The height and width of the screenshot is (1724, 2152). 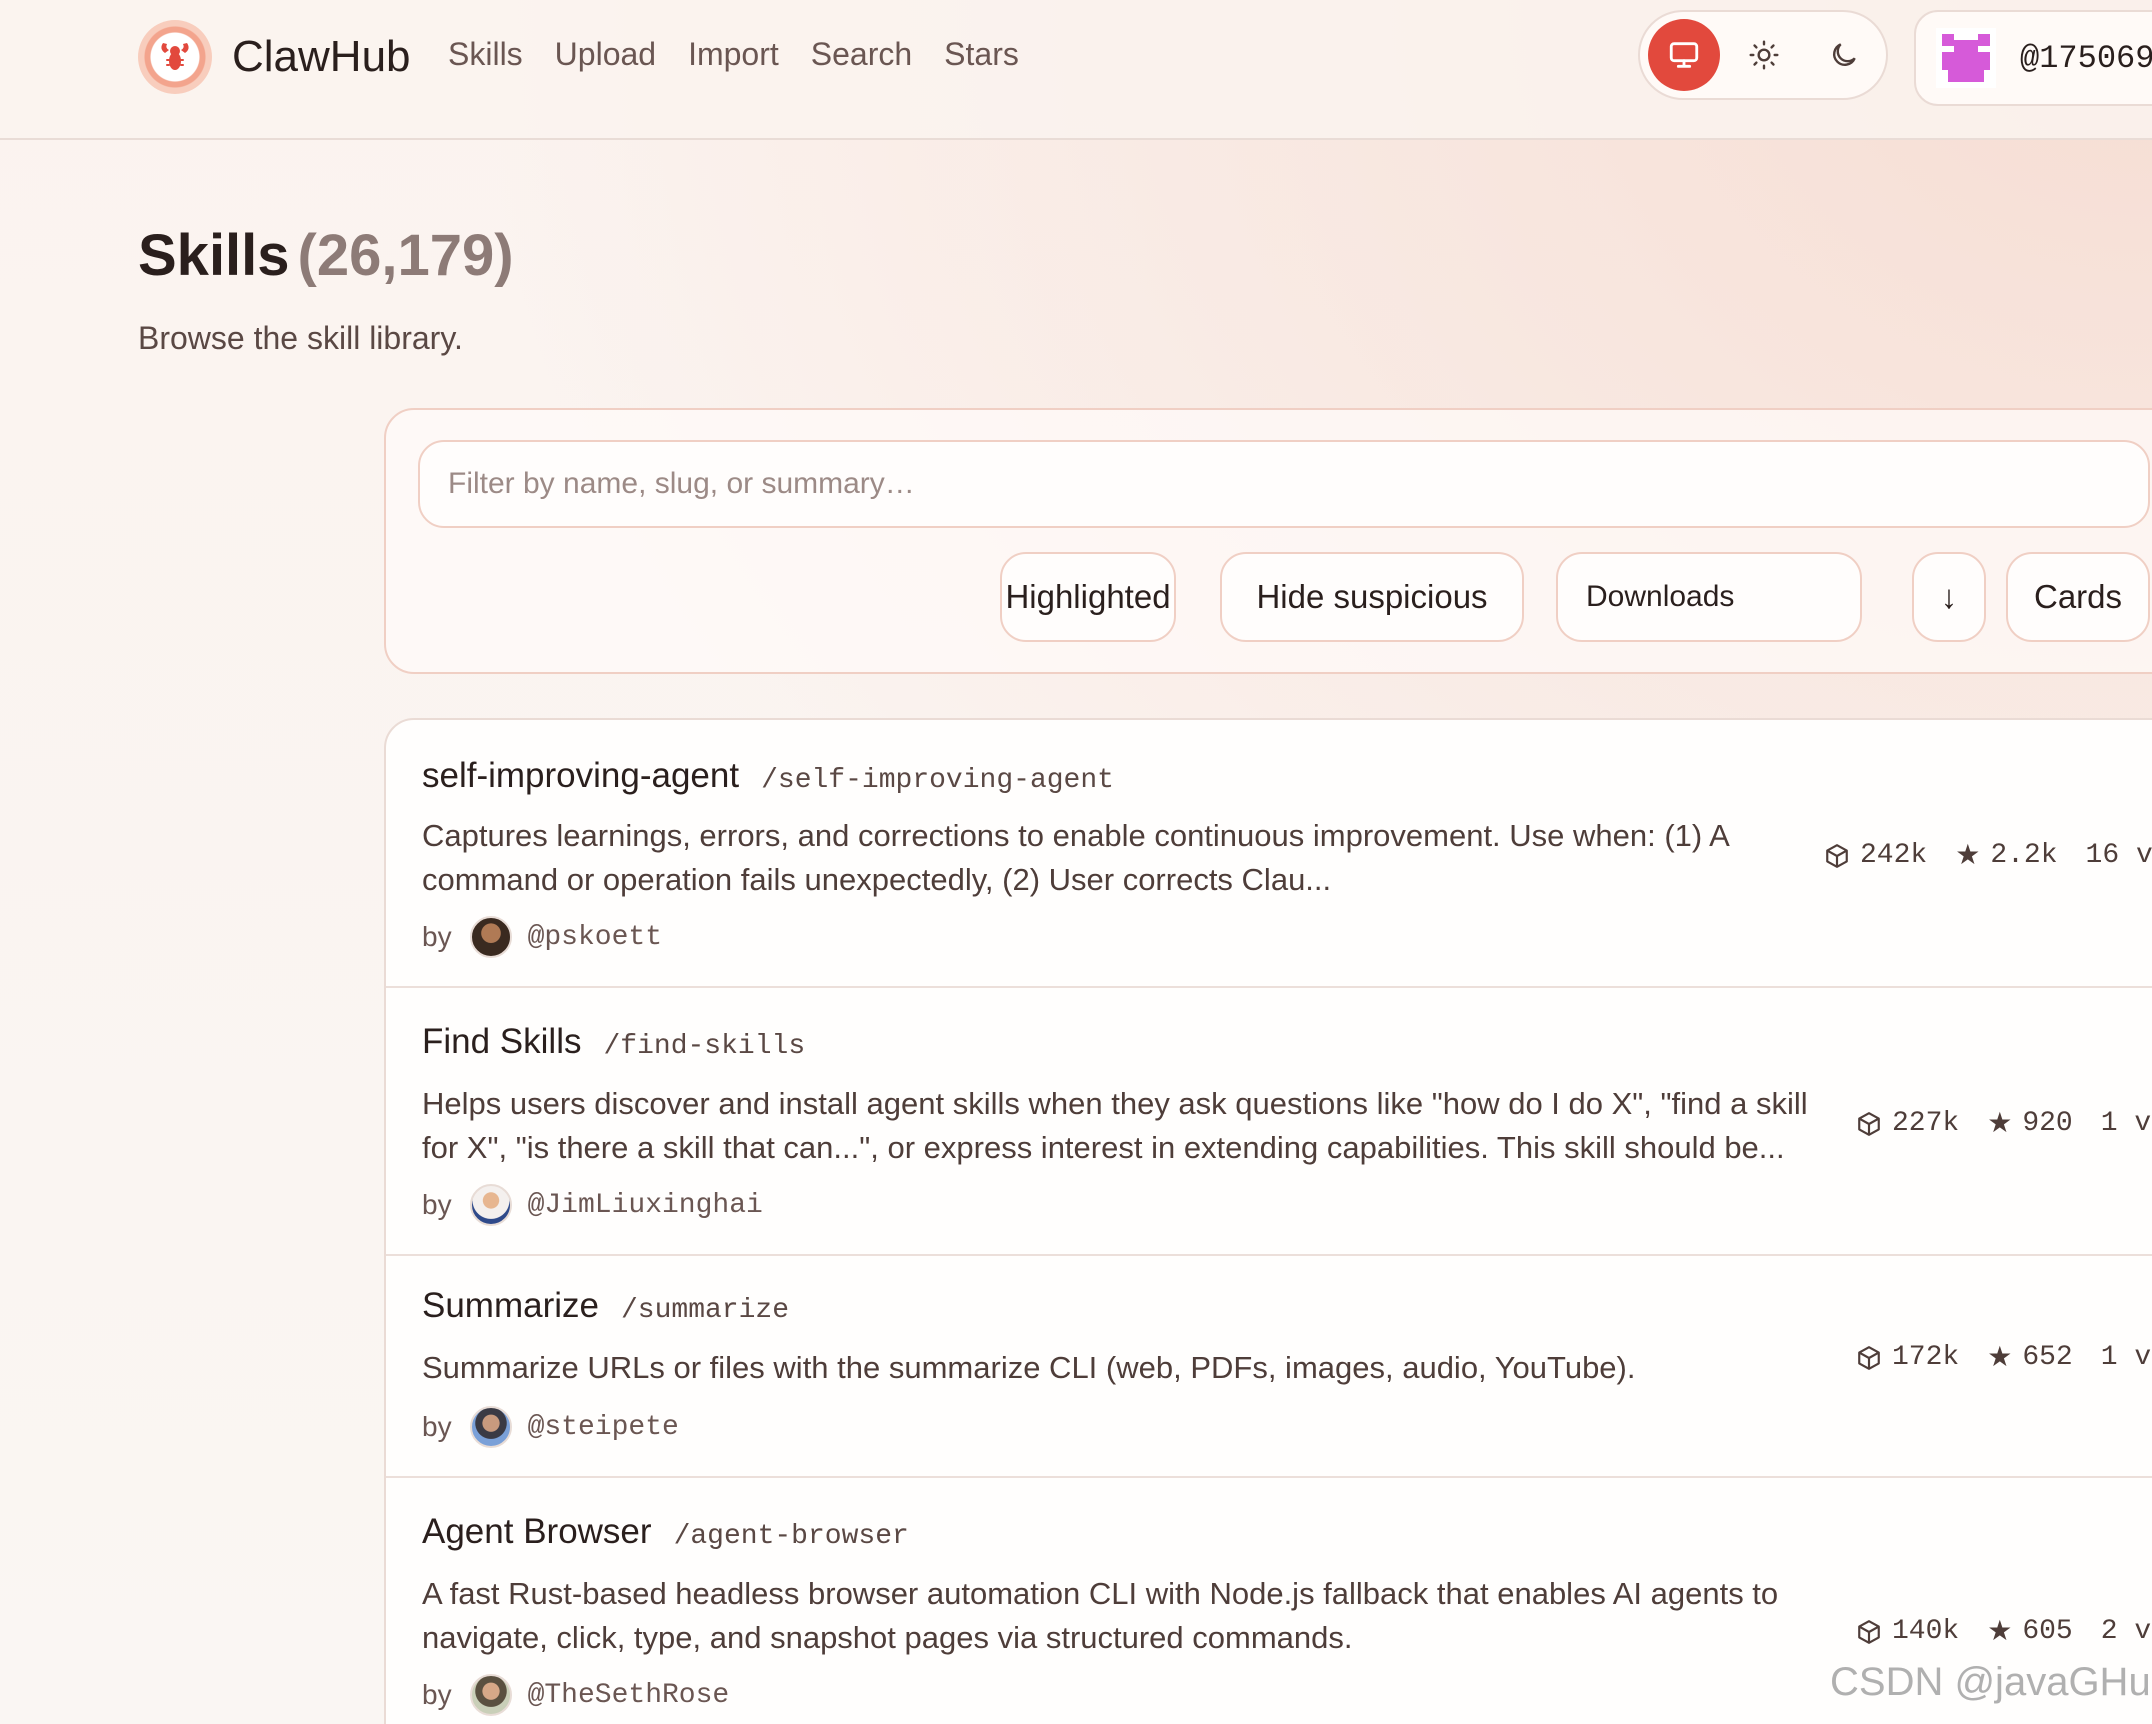 What do you see at coordinates (2118, 855) in the screenshot?
I see `versions-stat: 16 v` at bounding box center [2118, 855].